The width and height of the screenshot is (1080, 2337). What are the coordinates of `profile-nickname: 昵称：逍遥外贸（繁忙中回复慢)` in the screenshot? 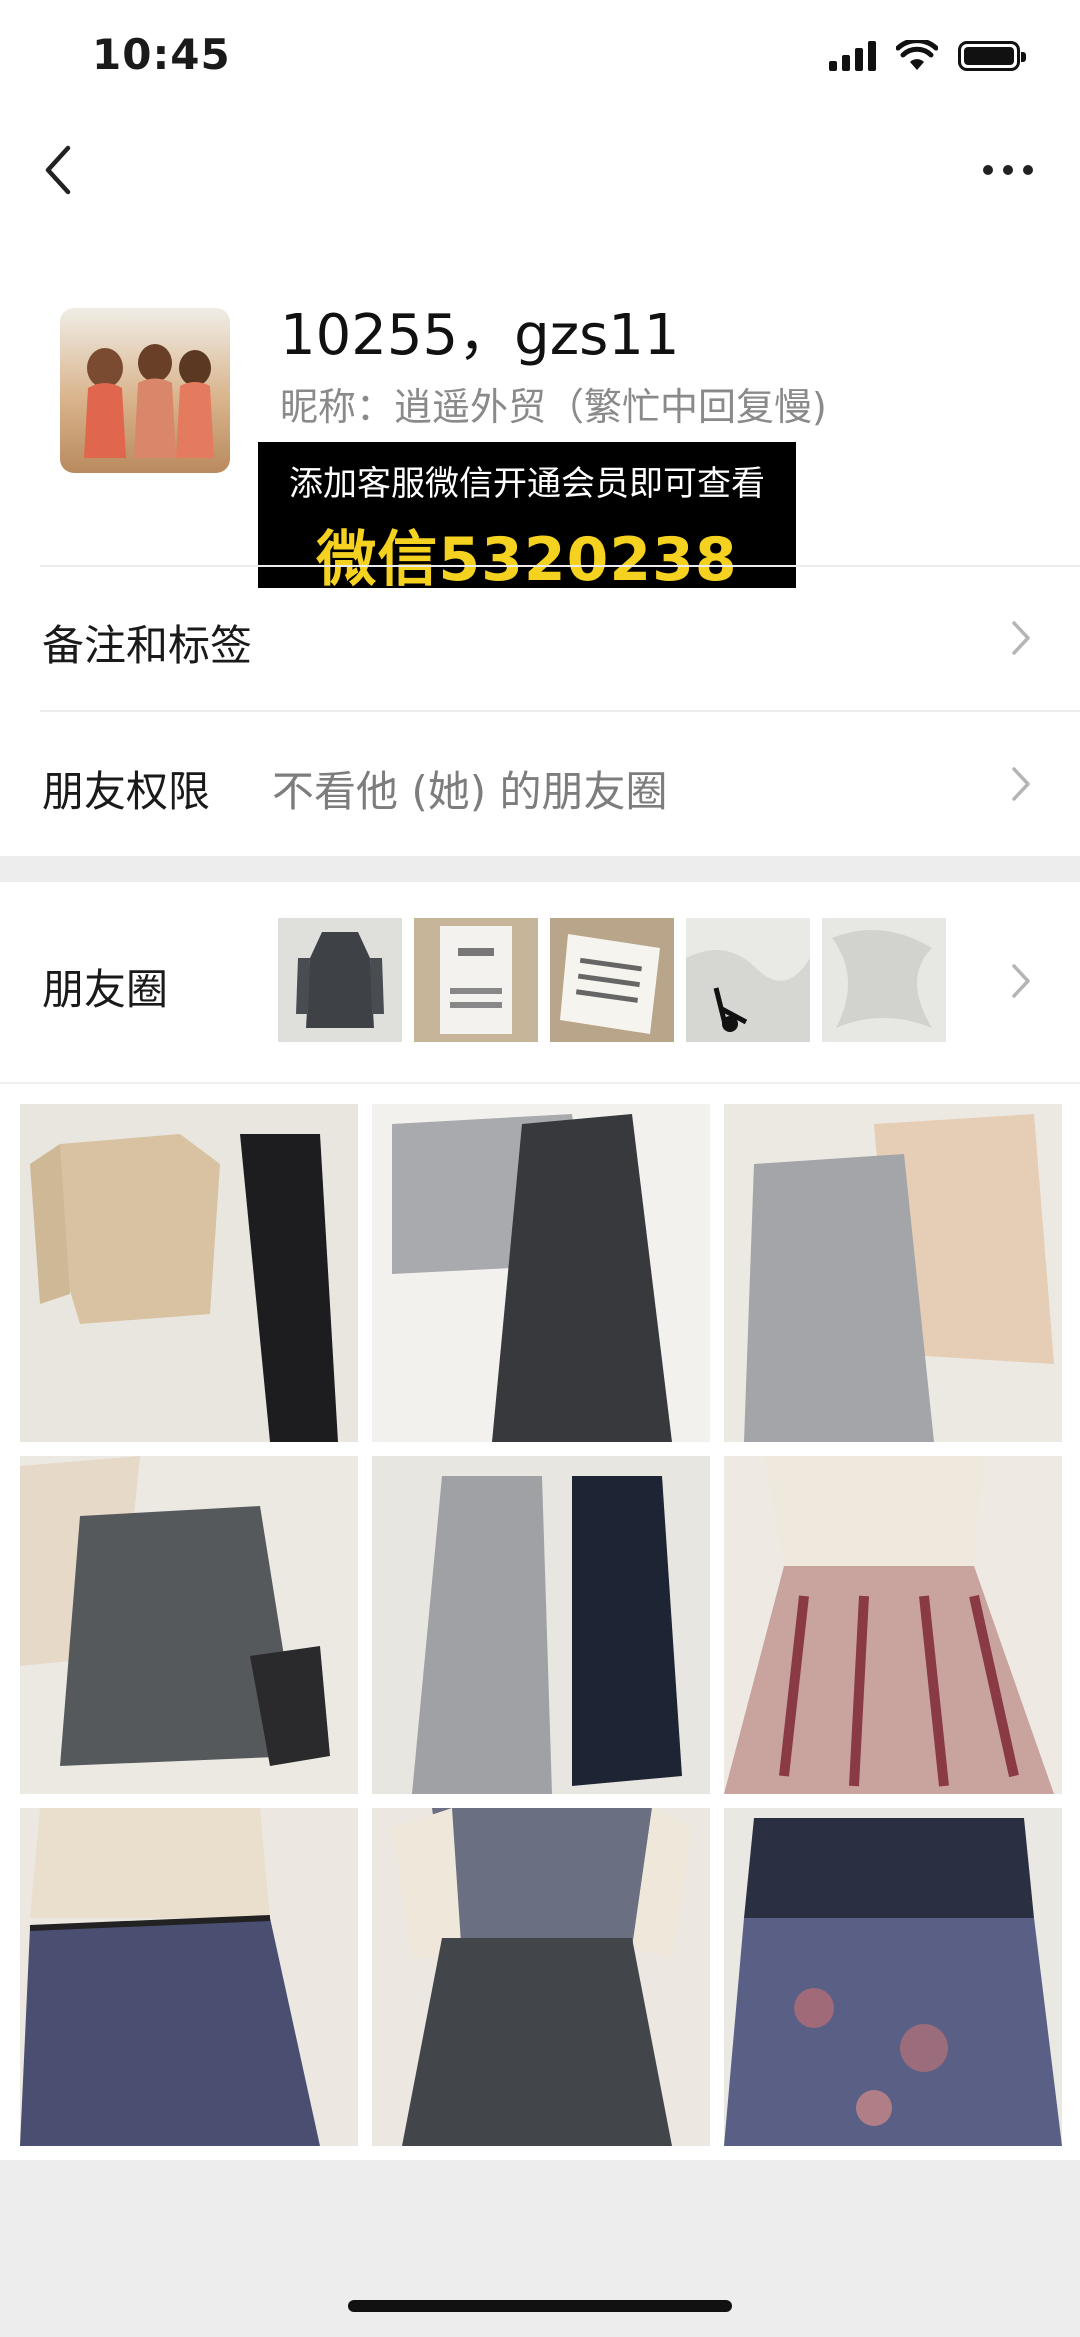 It's located at (553, 407).